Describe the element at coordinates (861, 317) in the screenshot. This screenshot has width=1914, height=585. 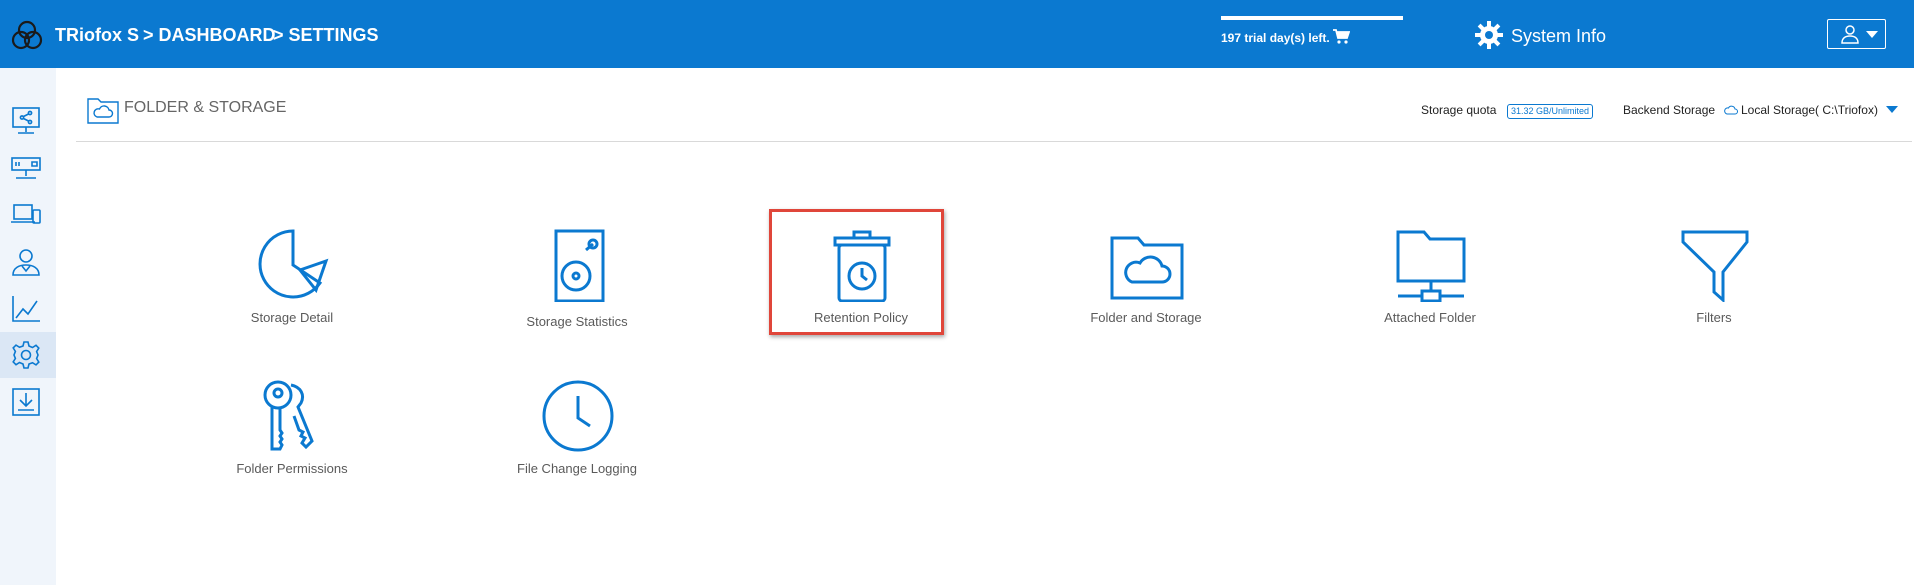
I see `tile-label: Retention Policy` at that location.